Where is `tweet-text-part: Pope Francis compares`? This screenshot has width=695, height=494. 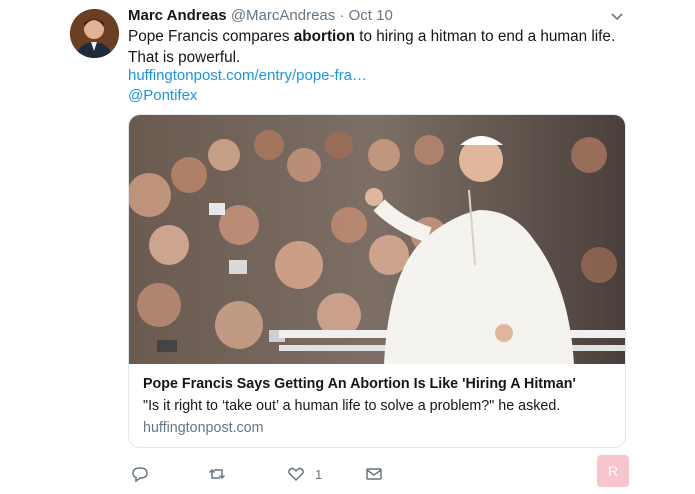 tweet-text-part: Pope Francis compares is located at coordinates (211, 36).